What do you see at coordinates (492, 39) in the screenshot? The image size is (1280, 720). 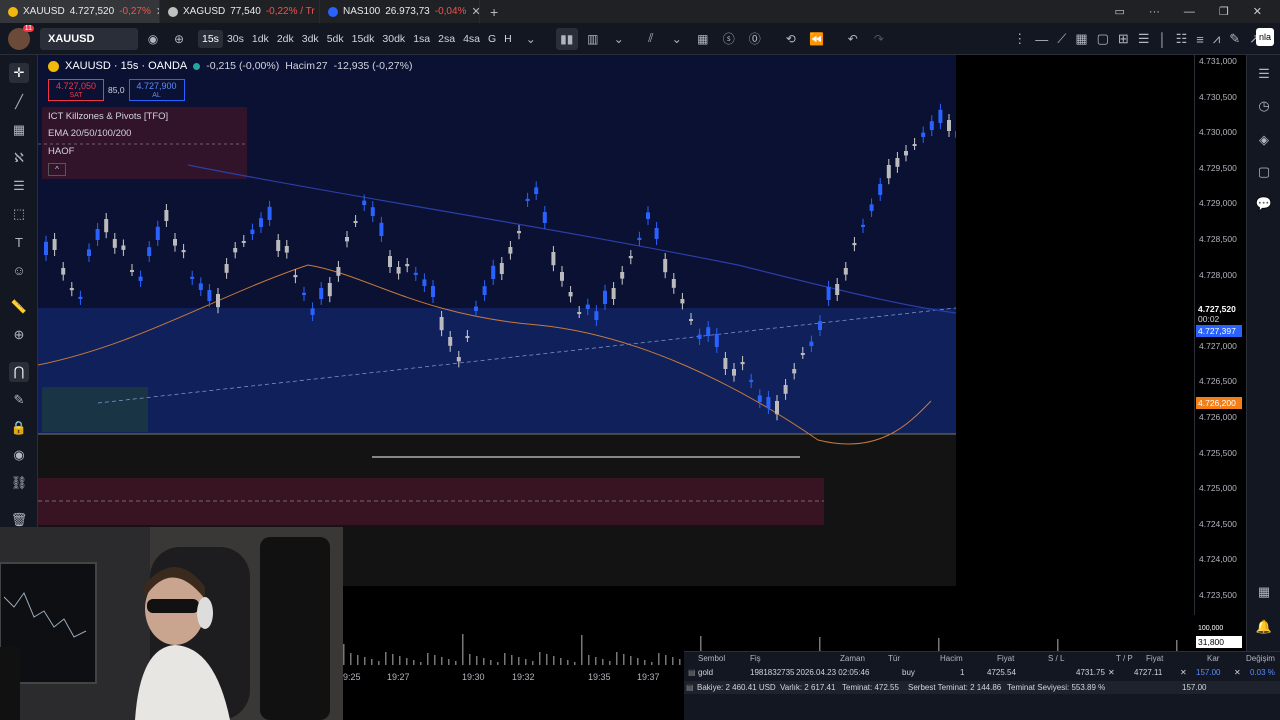 I see `interval-button: G` at bounding box center [492, 39].